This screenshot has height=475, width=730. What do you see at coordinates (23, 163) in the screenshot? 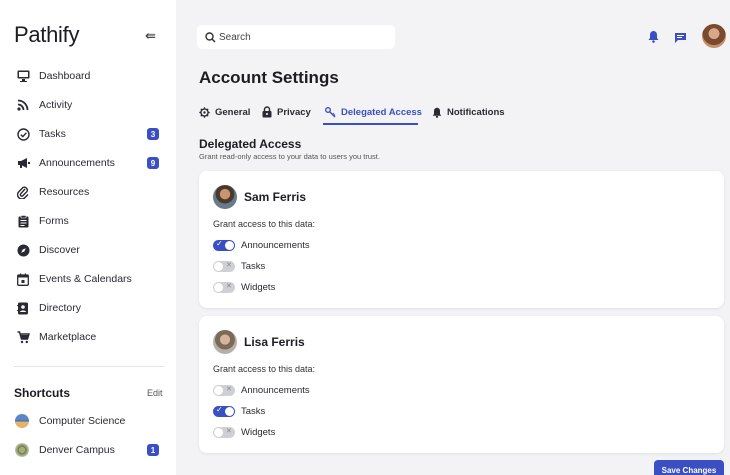
I see `megaphone-icon` at bounding box center [23, 163].